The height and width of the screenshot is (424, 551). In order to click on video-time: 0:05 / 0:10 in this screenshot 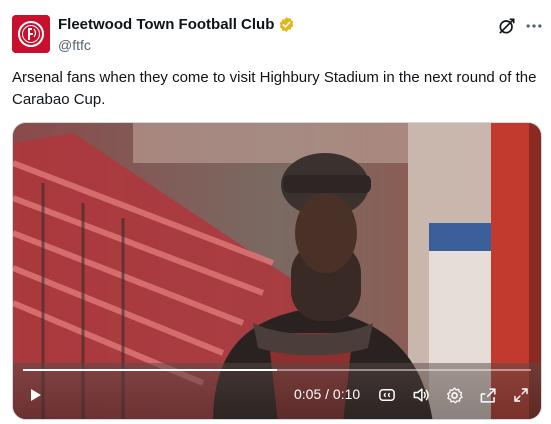, I will do `click(327, 394)`.